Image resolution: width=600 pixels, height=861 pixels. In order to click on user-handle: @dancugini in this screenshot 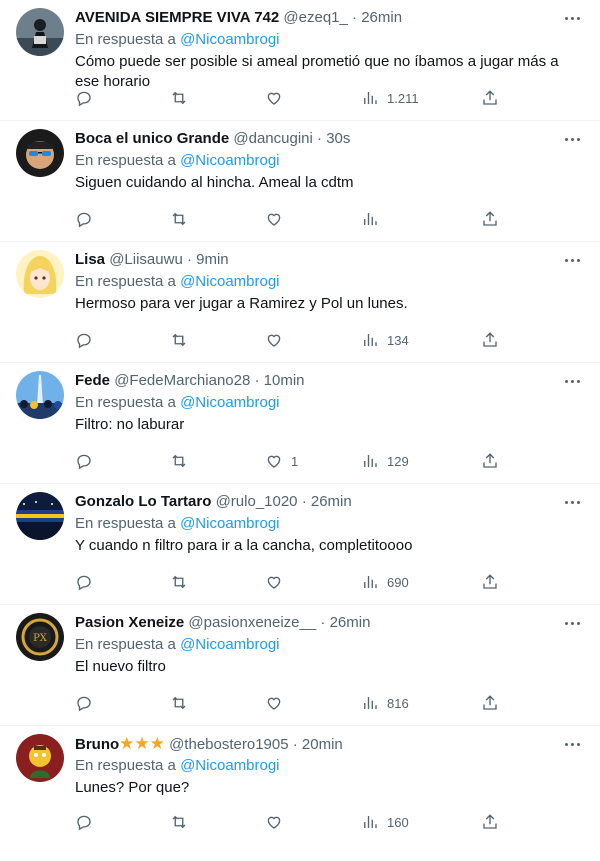, I will do `click(272, 138)`.